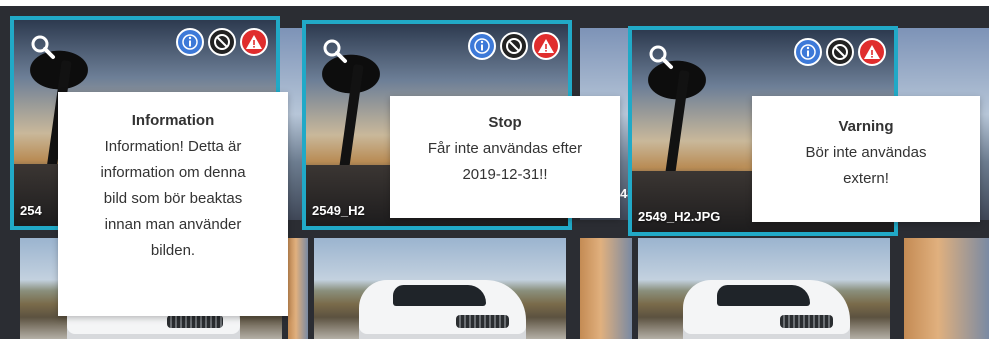  What do you see at coordinates (31, 210) in the screenshot?
I see `image-caption: 254` at bounding box center [31, 210].